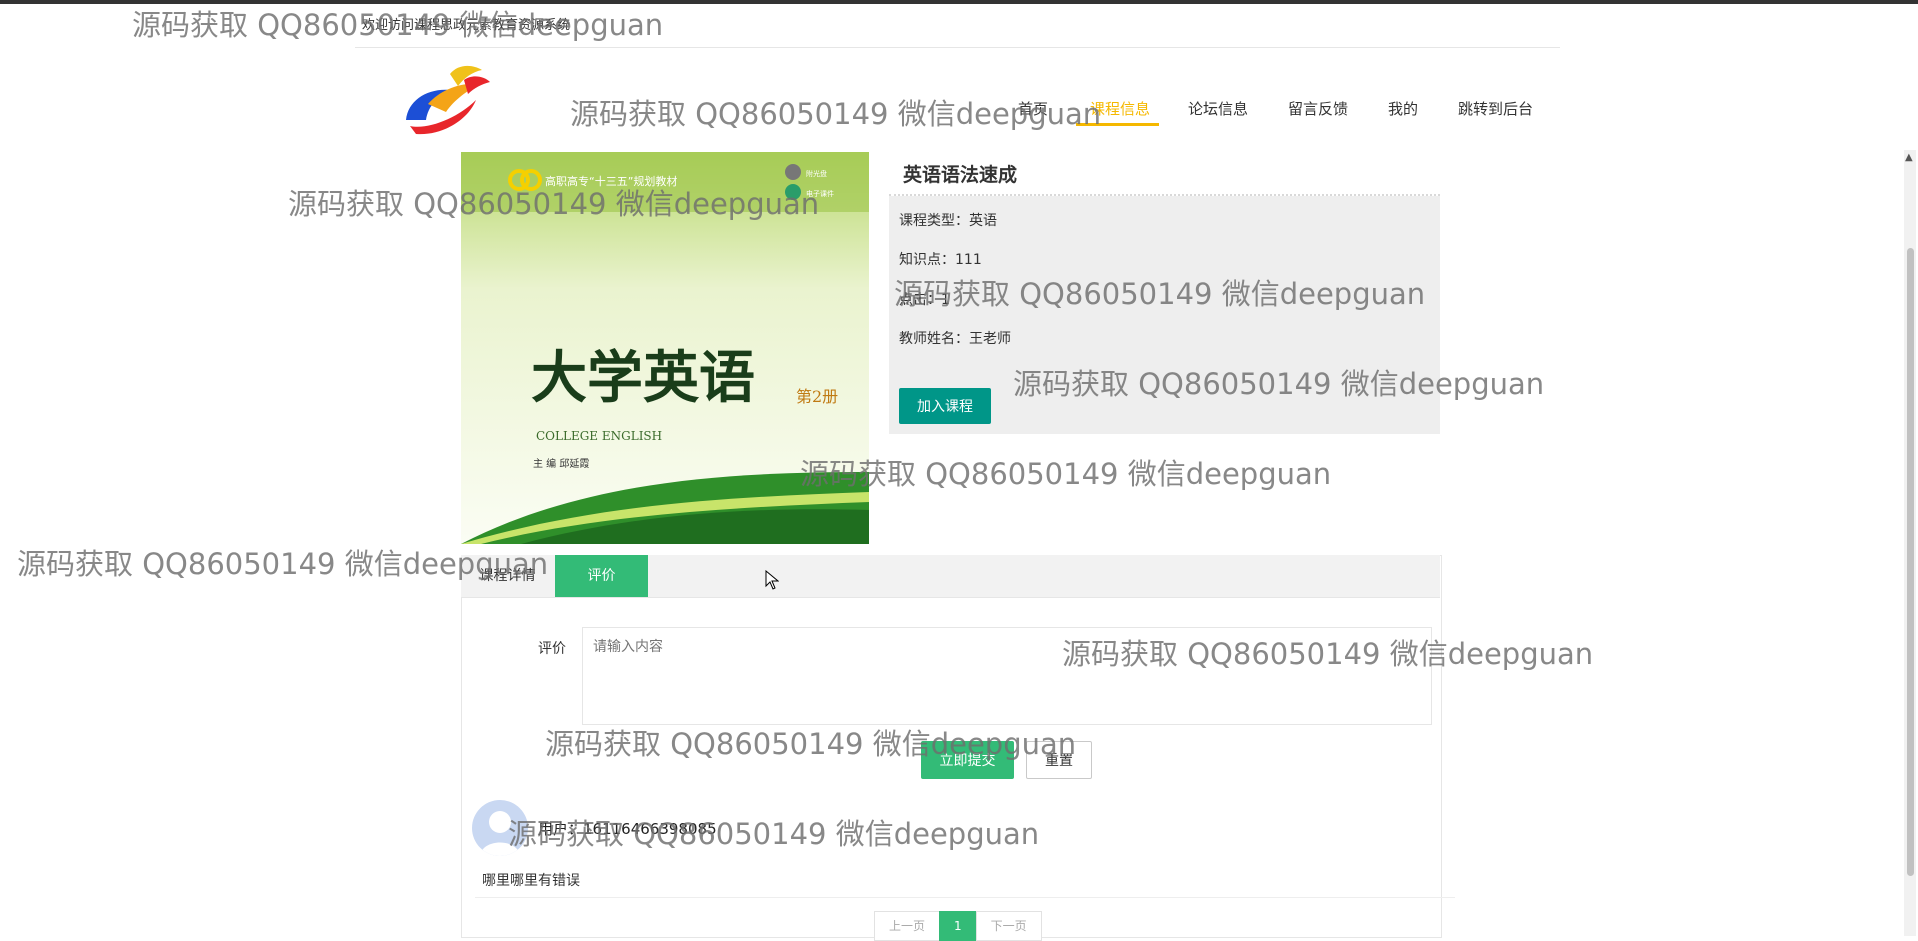  Describe the element at coordinates (1117, 124) in the screenshot. I see `nav-active-indicator` at that location.